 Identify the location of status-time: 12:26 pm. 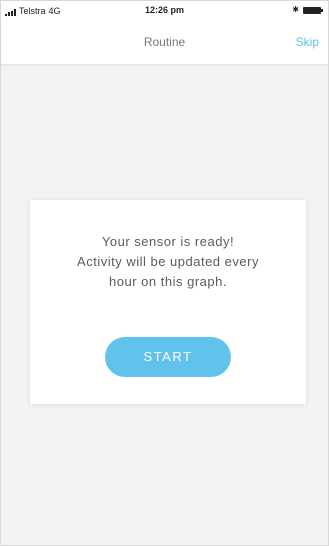
(164, 10).